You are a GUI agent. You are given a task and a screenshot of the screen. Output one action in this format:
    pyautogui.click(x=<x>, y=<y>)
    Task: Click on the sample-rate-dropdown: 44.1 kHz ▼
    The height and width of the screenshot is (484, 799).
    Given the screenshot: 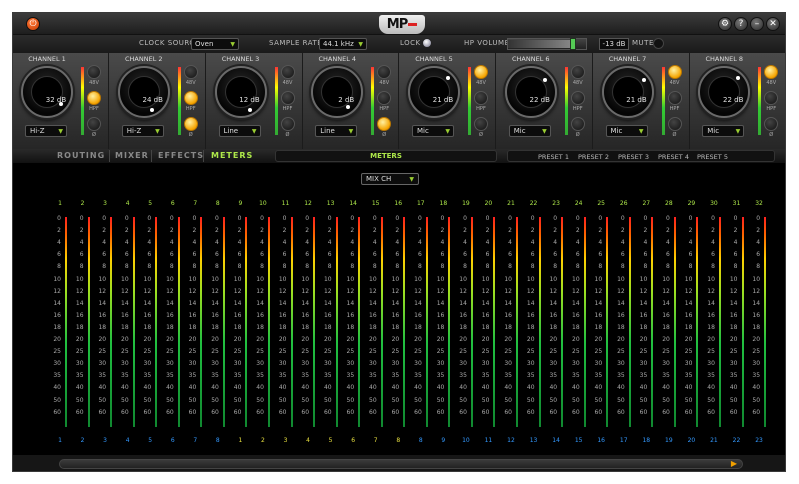 What is the action you would take?
    pyautogui.click(x=343, y=44)
    